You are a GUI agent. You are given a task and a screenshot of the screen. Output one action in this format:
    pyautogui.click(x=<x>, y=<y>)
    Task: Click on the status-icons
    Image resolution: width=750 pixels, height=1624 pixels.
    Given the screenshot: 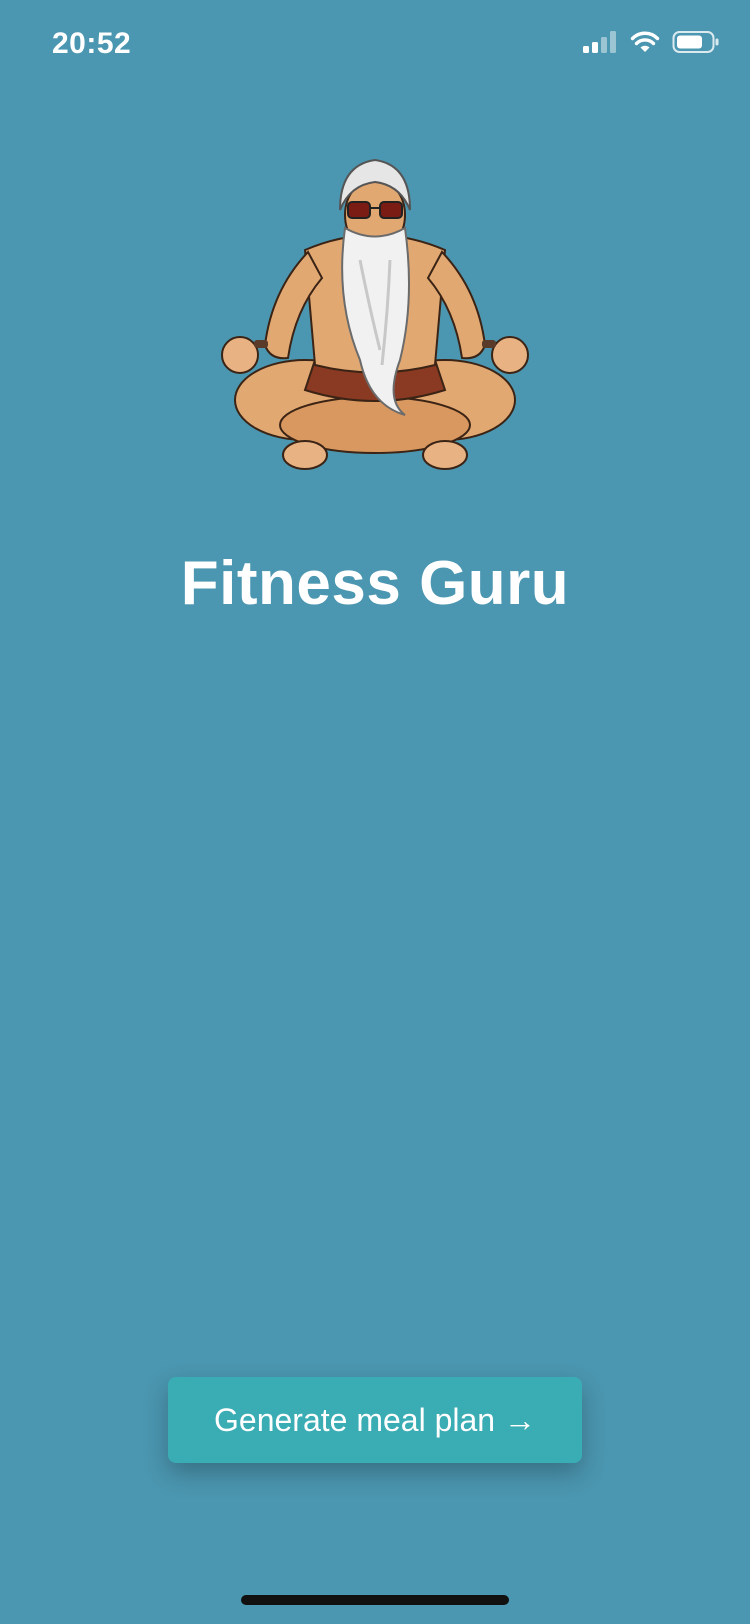 What is the action you would take?
    pyautogui.click(x=651, y=44)
    